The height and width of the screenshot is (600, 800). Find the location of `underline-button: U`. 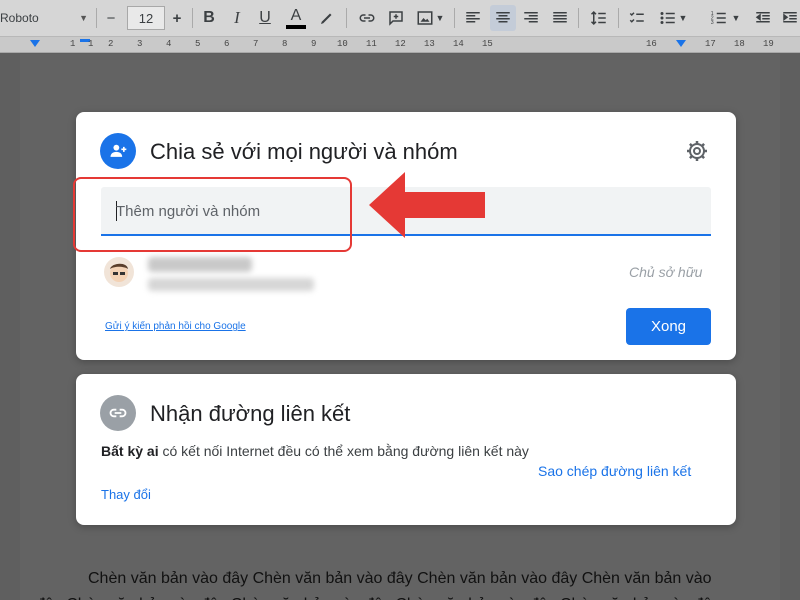

underline-button: U is located at coordinates (265, 18).